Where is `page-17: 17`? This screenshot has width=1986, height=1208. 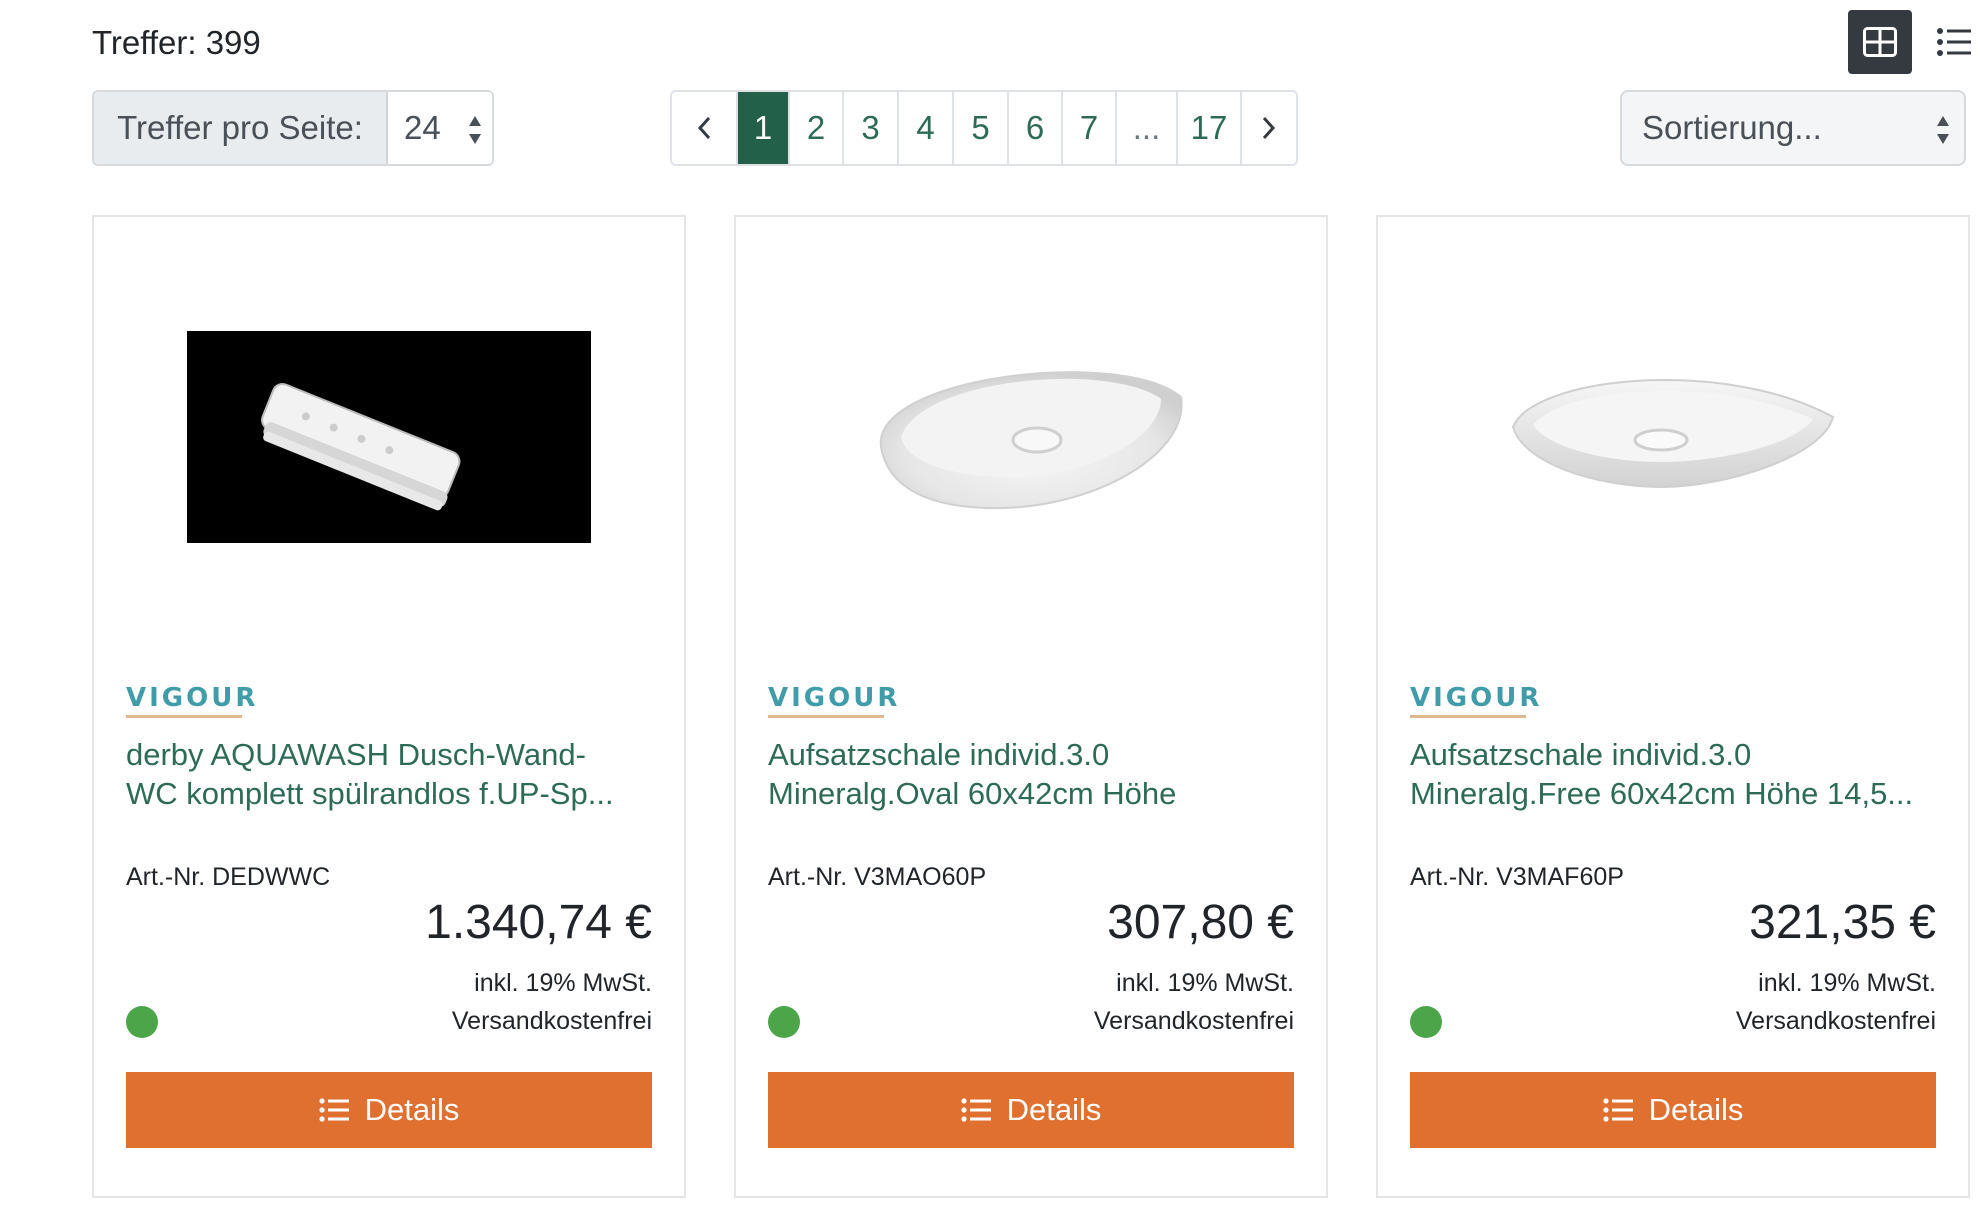
page-17: 17 is located at coordinates (1210, 128).